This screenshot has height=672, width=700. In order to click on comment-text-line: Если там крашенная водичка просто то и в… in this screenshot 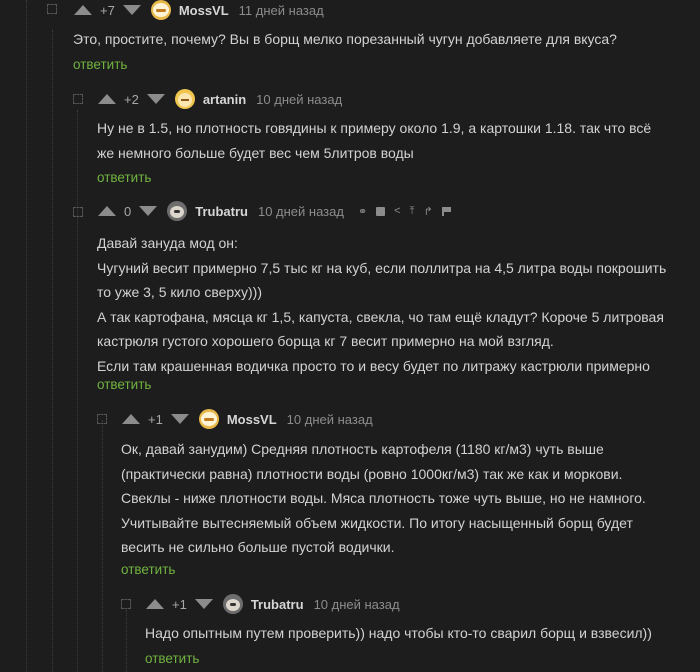, I will do `click(373, 365)`.